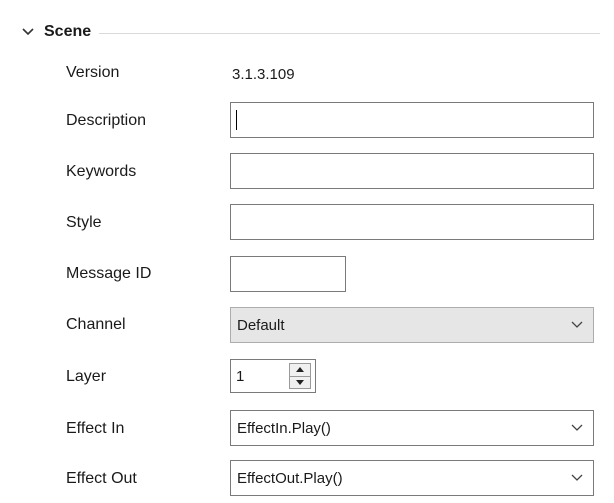 This screenshot has width=614, height=503. Describe the element at coordinates (106, 120) in the screenshot. I see `description-label: Description` at that location.